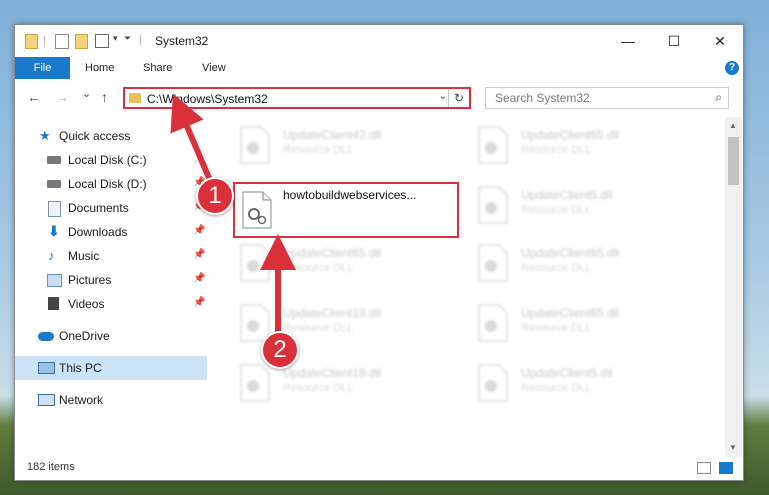 The width and height of the screenshot is (769, 495). I want to click on sidebar-item-label: Quick access, so click(95, 136).